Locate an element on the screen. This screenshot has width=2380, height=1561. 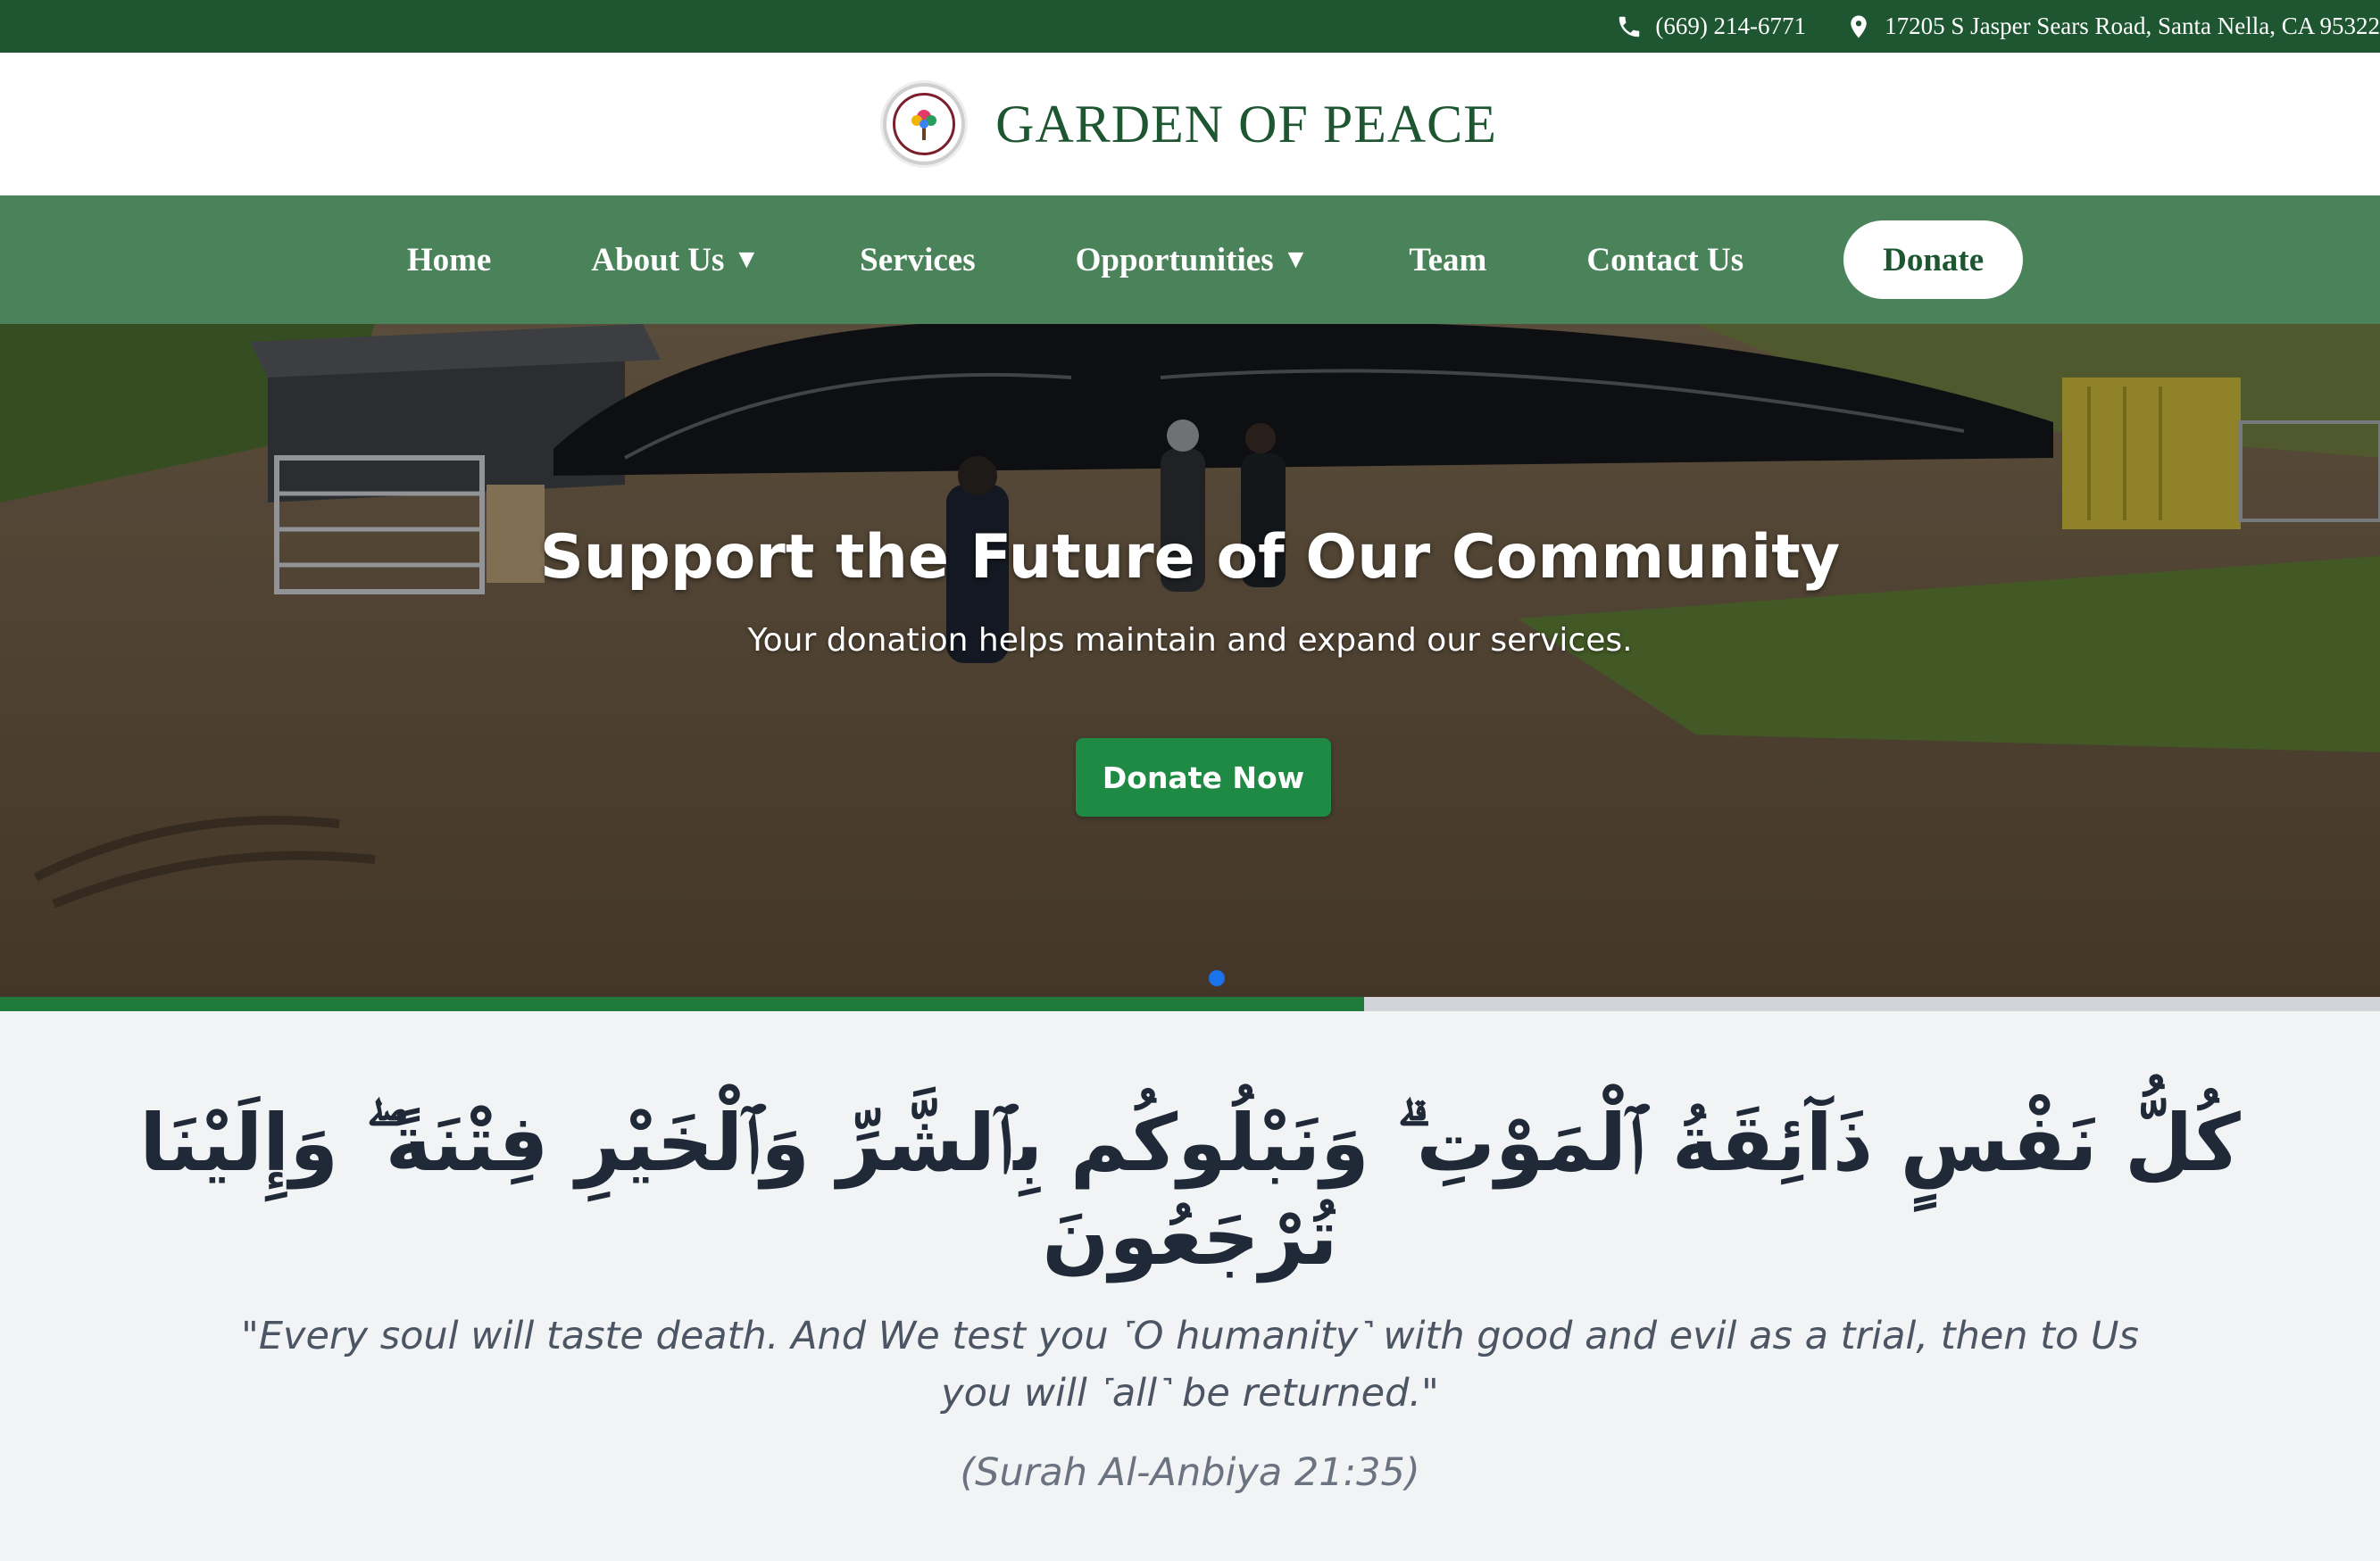
nav-item-about-us: About Us ▼ is located at coordinates (675, 260).